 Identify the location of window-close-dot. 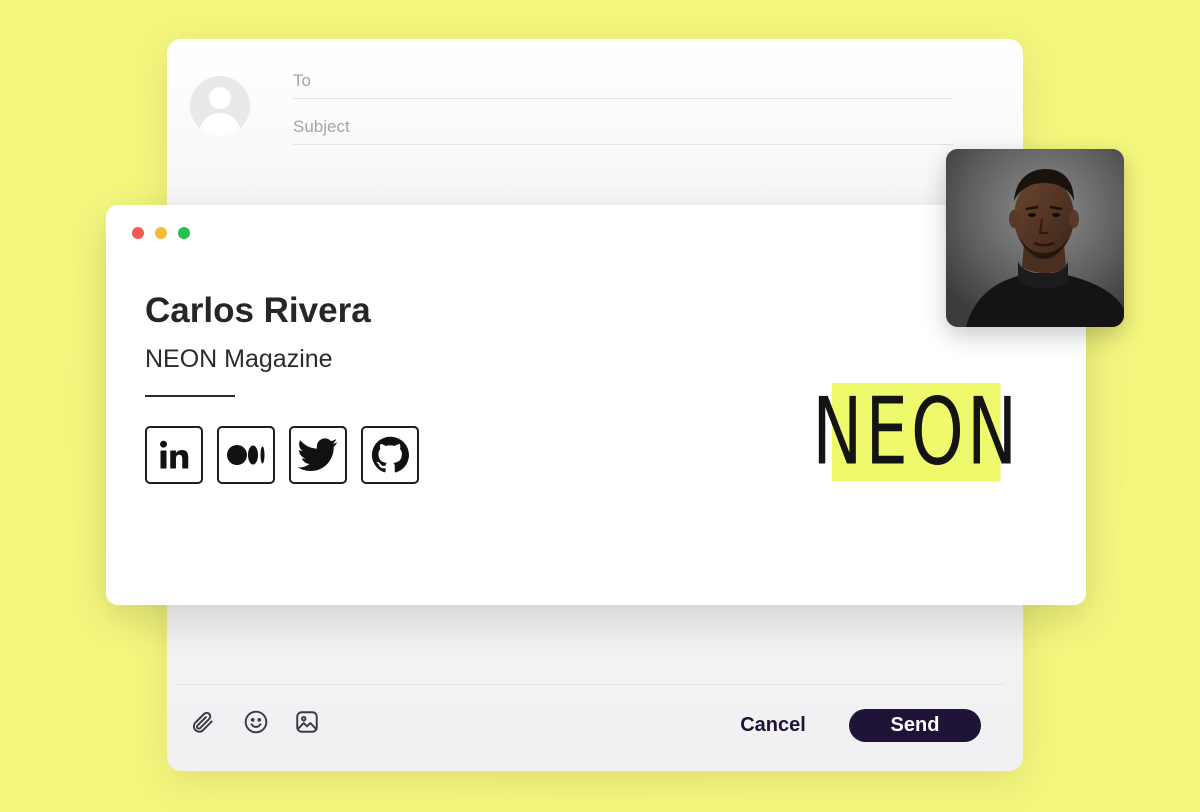
(138, 233).